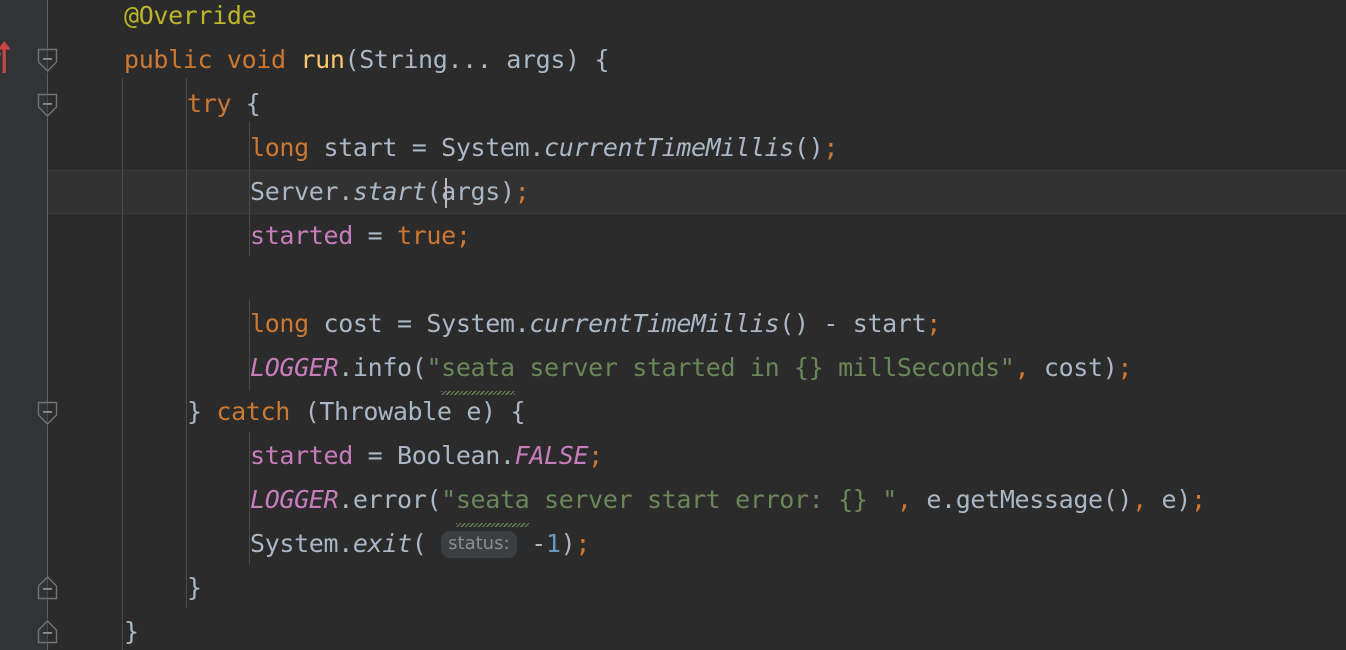 The image size is (1346, 650). Describe the element at coordinates (808, 147) in the screenshot. I see `code-token: ()` at that location.